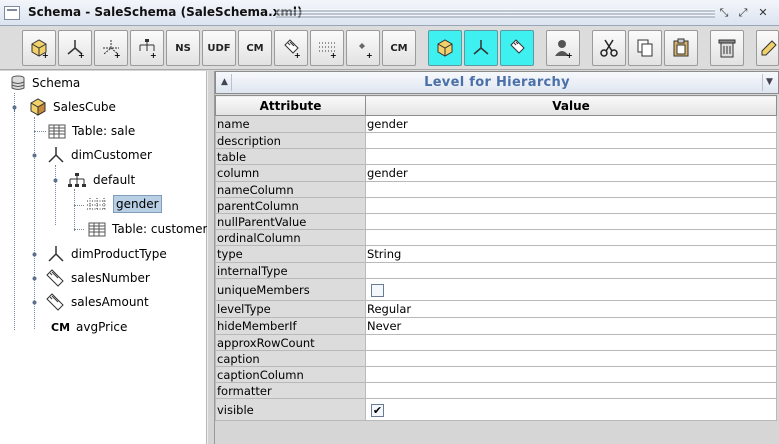 The image size is (779, 444). I want to click on table-row: name gender, so click(496, 124).